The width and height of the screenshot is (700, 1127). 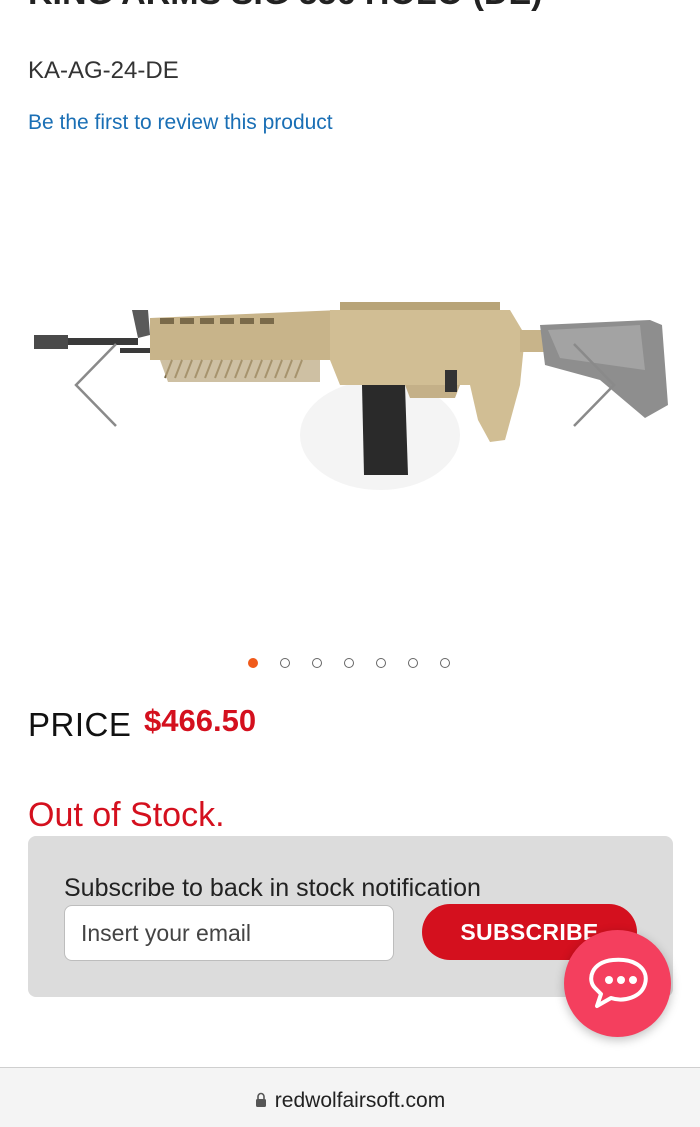 I want to click on review-link: Be the first to review this product, so click(x=180, y=123).